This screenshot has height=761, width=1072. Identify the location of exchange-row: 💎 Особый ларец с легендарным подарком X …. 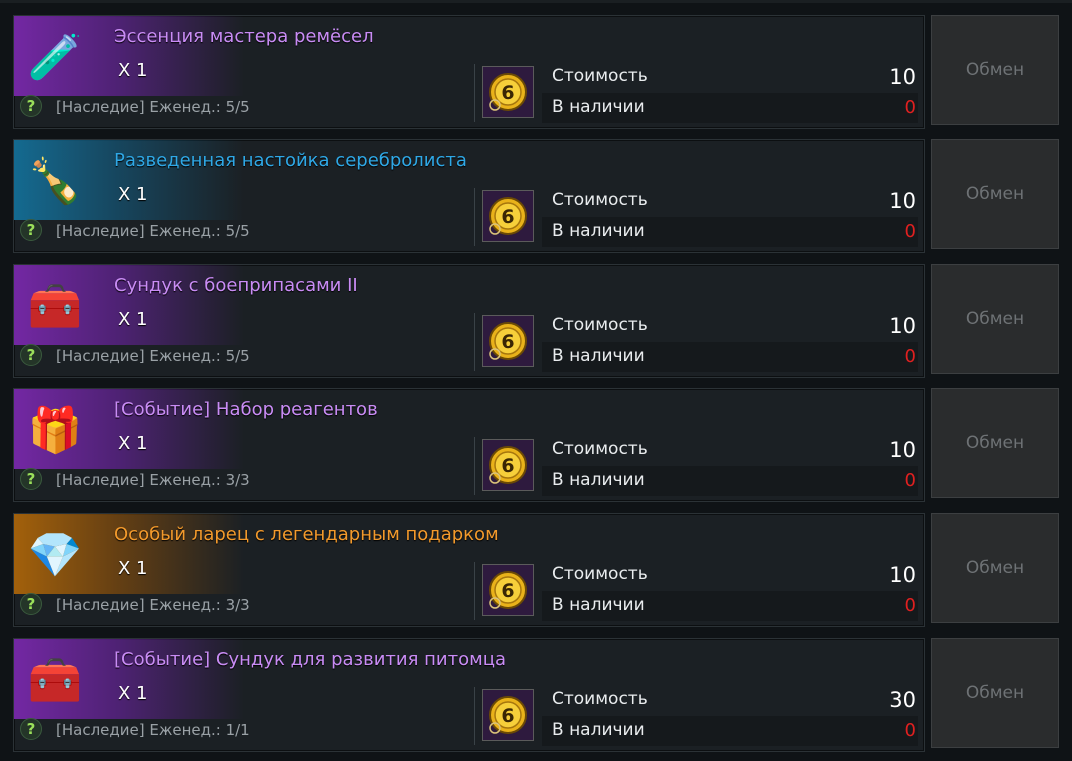
(539, 570).